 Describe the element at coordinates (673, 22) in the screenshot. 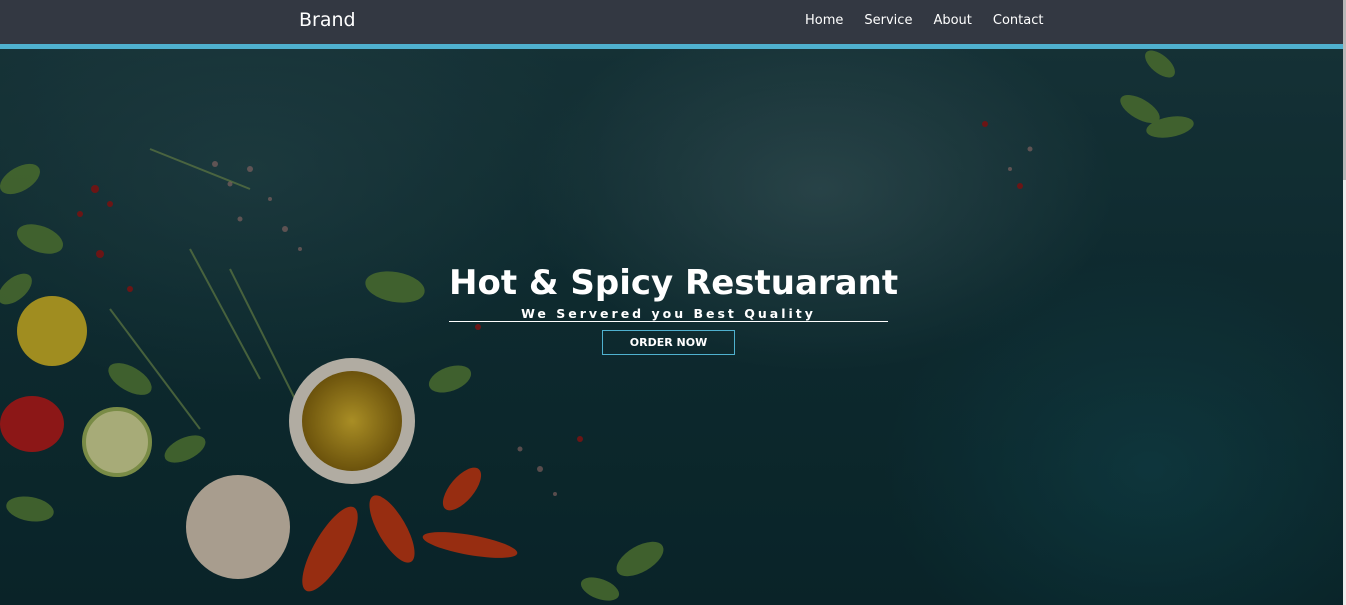

I see `top-navbar: Brand Home Service About Contact` at that location.